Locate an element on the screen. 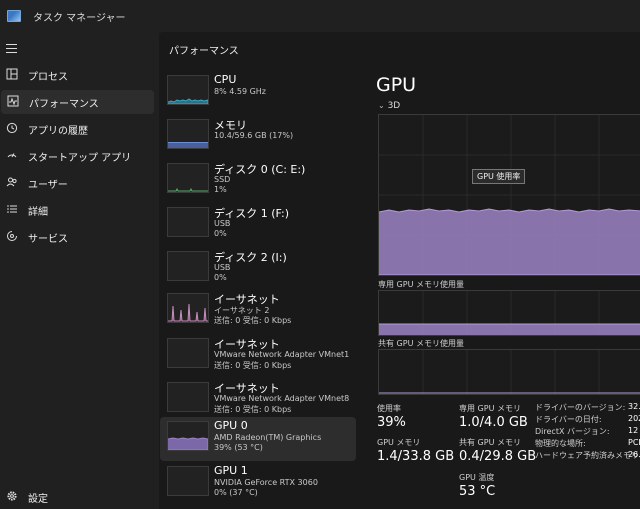 The height and width of the screenshot is (509, 640). device-detail: VMware Network Adapter VMnet8 is located at coordinates (282, 398).